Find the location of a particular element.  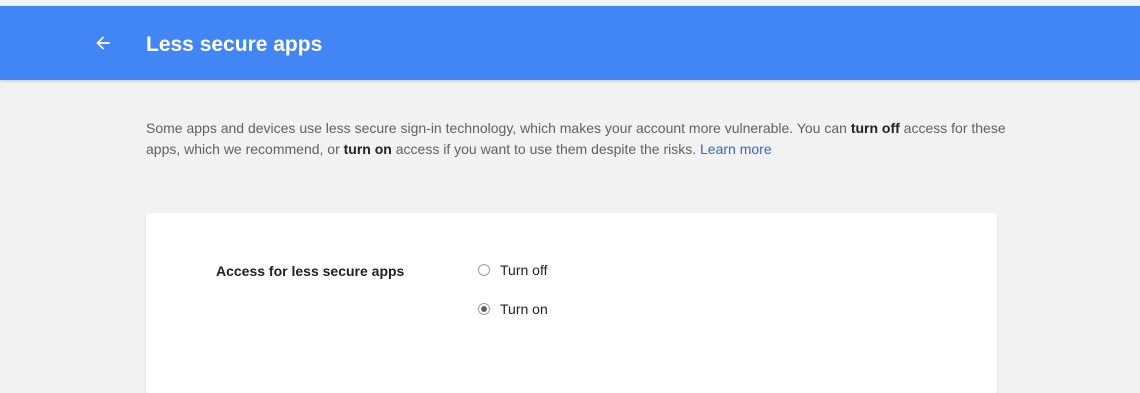

radio-option-turn-on: Turn on is located at coordinates (513, 309).